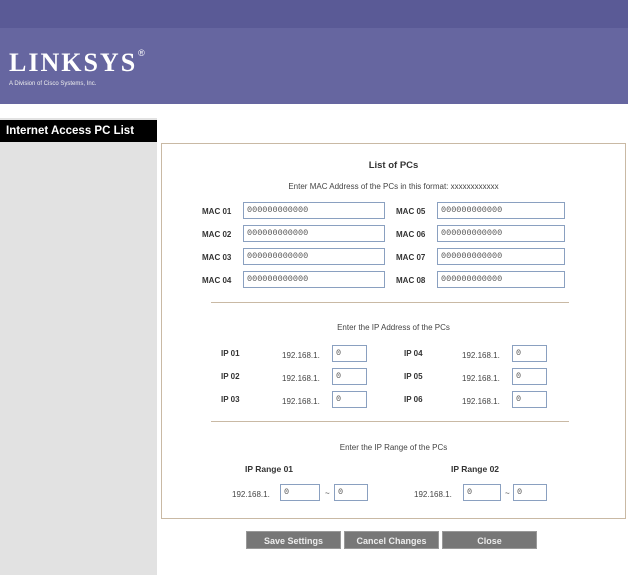  Describe the element at coordinates (411, 211) in the screenshot. I see `mac-05-label: MAC 05` at that location.